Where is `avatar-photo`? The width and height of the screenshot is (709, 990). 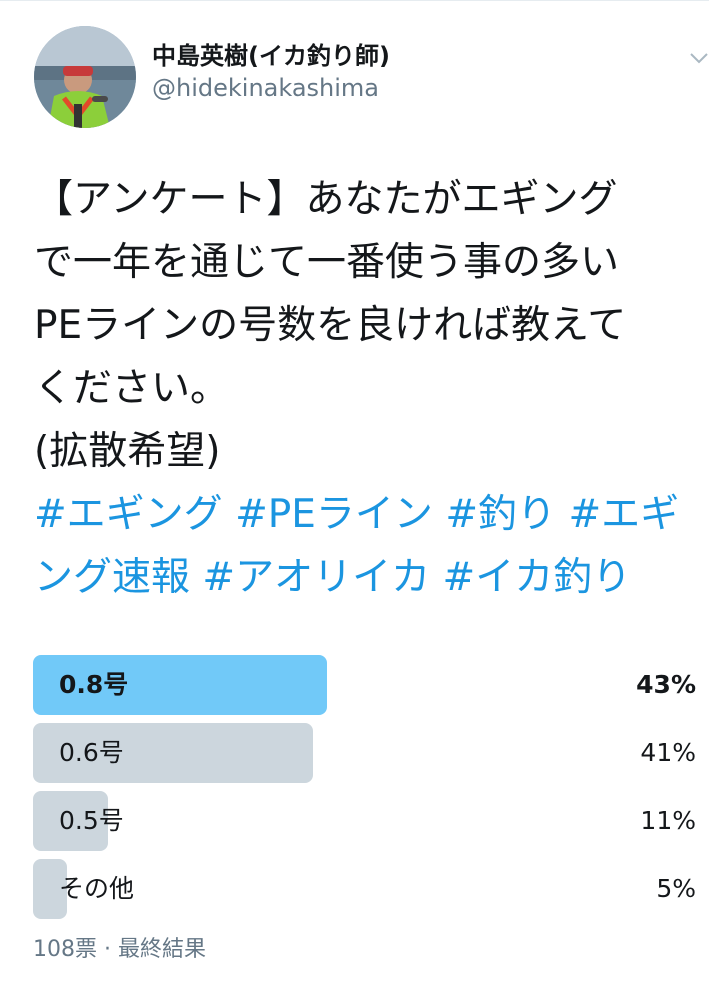
avatar-photo is located at coordinates (85, 77).